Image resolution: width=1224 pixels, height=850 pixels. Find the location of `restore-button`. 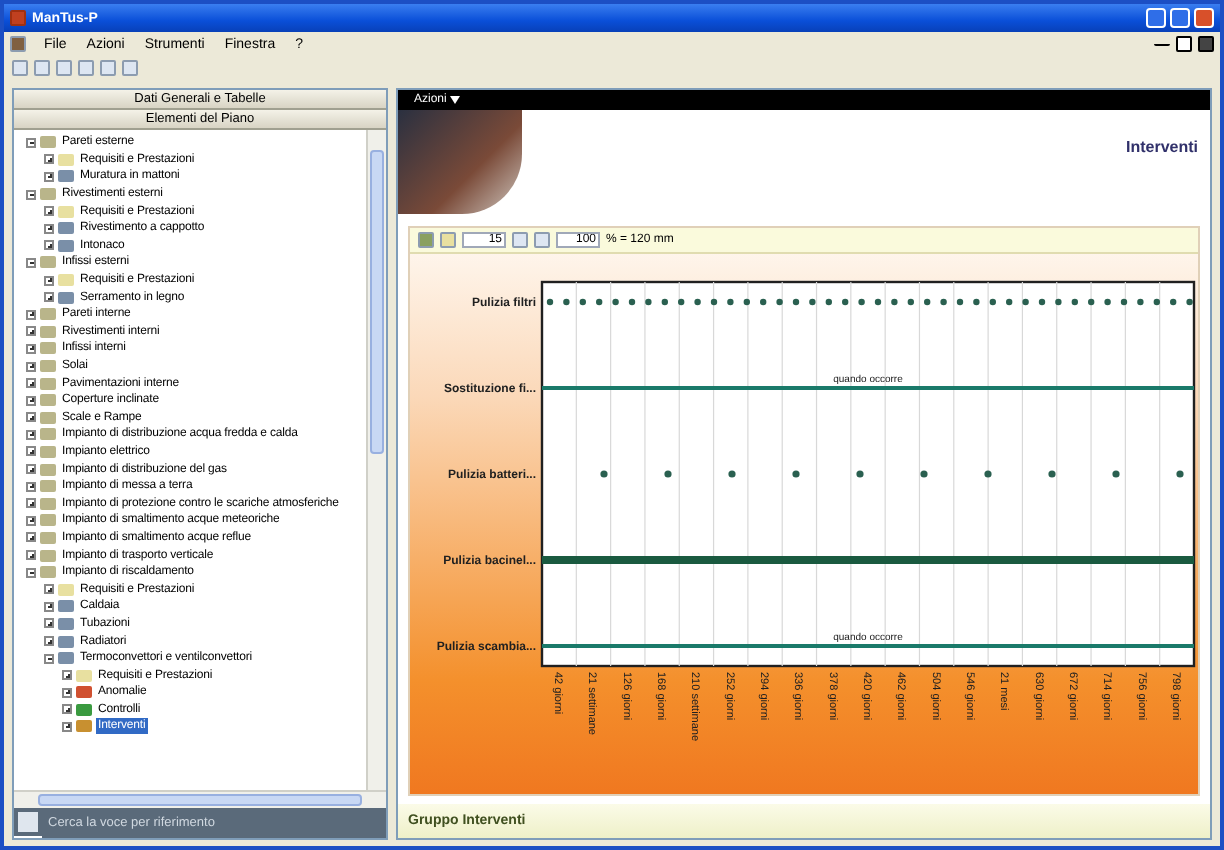

restore-button is located at coordinates (1184, 44).